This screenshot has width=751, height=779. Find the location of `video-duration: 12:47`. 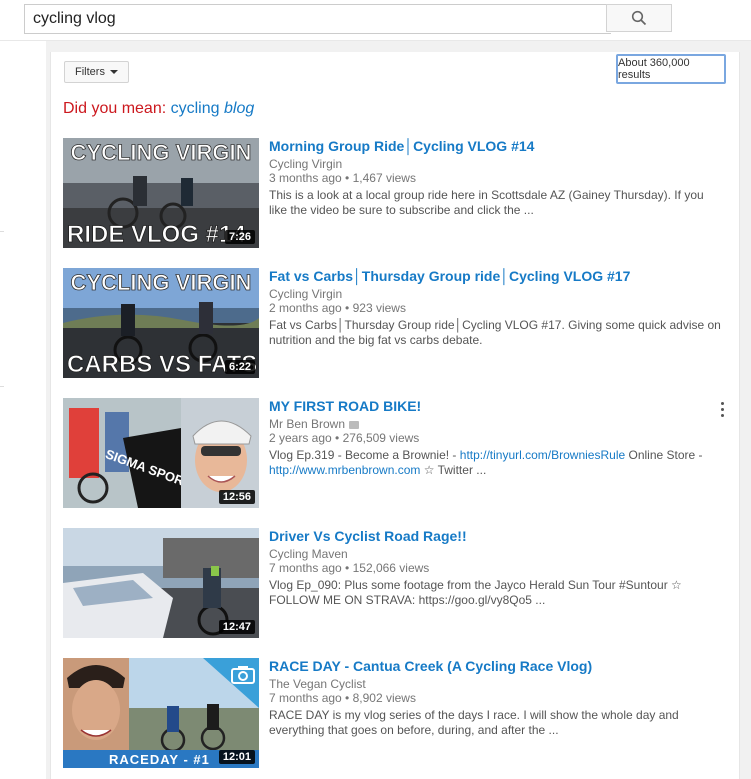

video-duration: 12:47 is located at coordinates (236, 627).